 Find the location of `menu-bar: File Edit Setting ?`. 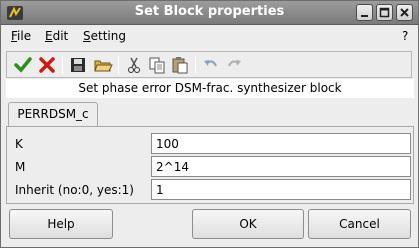

menu-bar: File Edit Setting ? is located at coordinates (209, 37).